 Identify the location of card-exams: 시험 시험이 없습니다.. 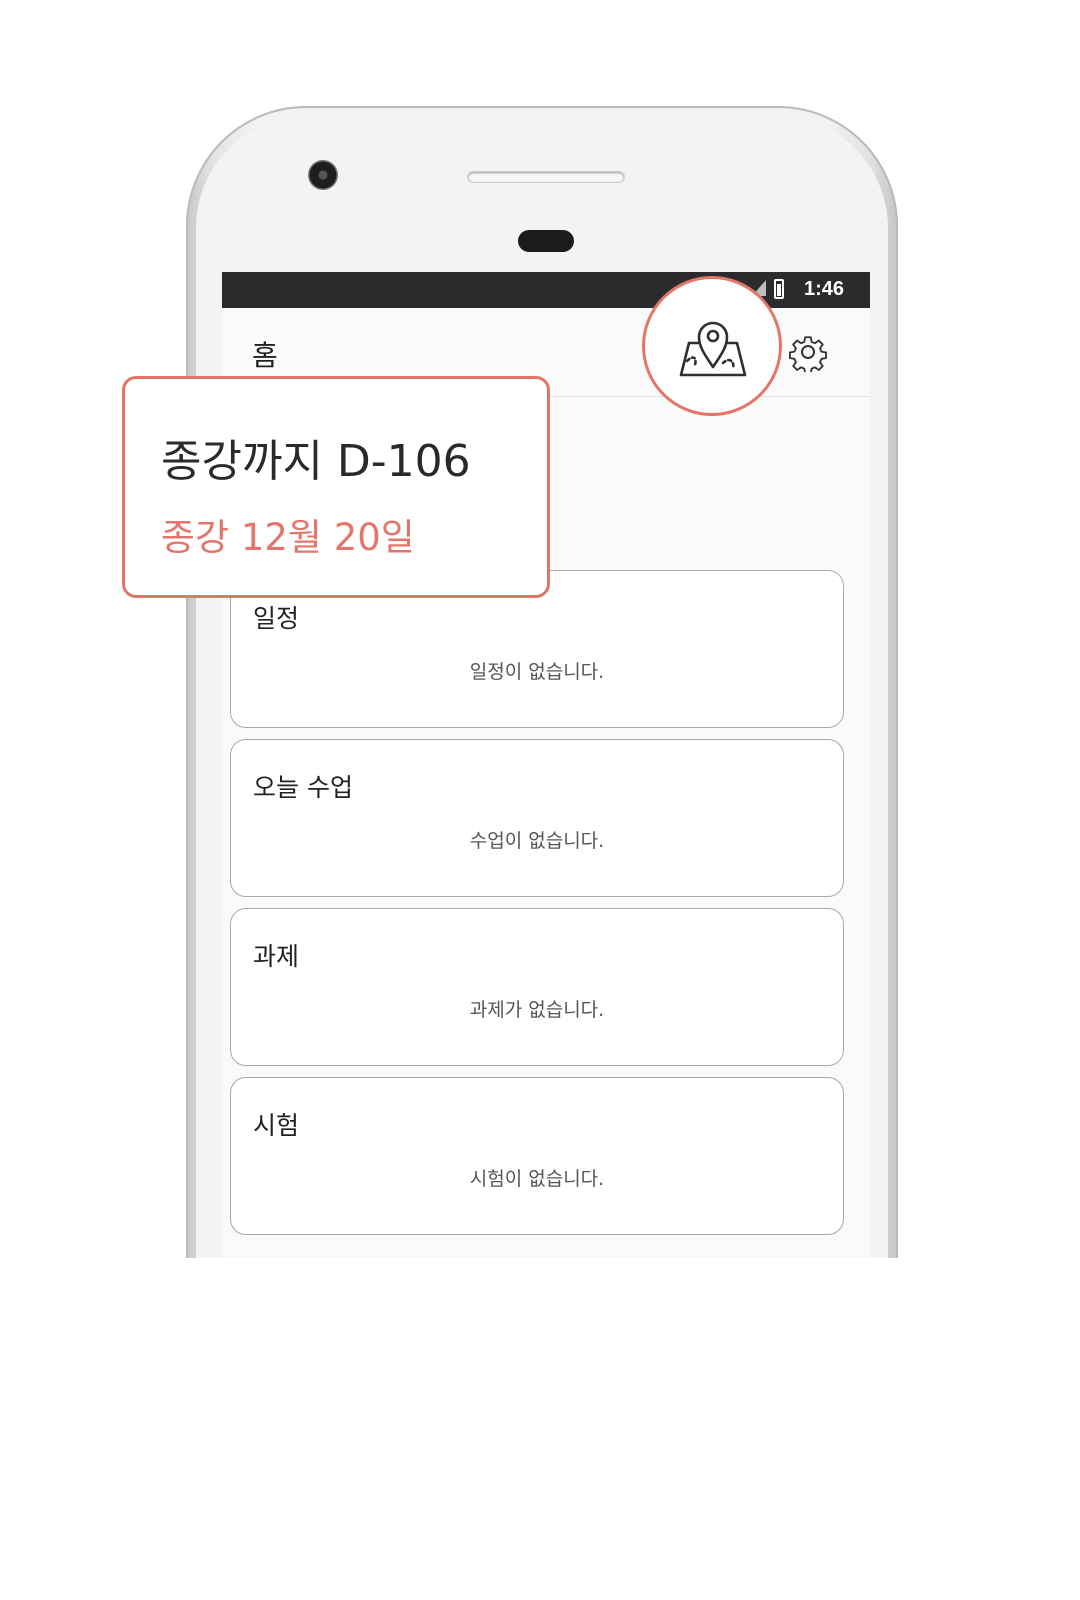
(537, 1156).